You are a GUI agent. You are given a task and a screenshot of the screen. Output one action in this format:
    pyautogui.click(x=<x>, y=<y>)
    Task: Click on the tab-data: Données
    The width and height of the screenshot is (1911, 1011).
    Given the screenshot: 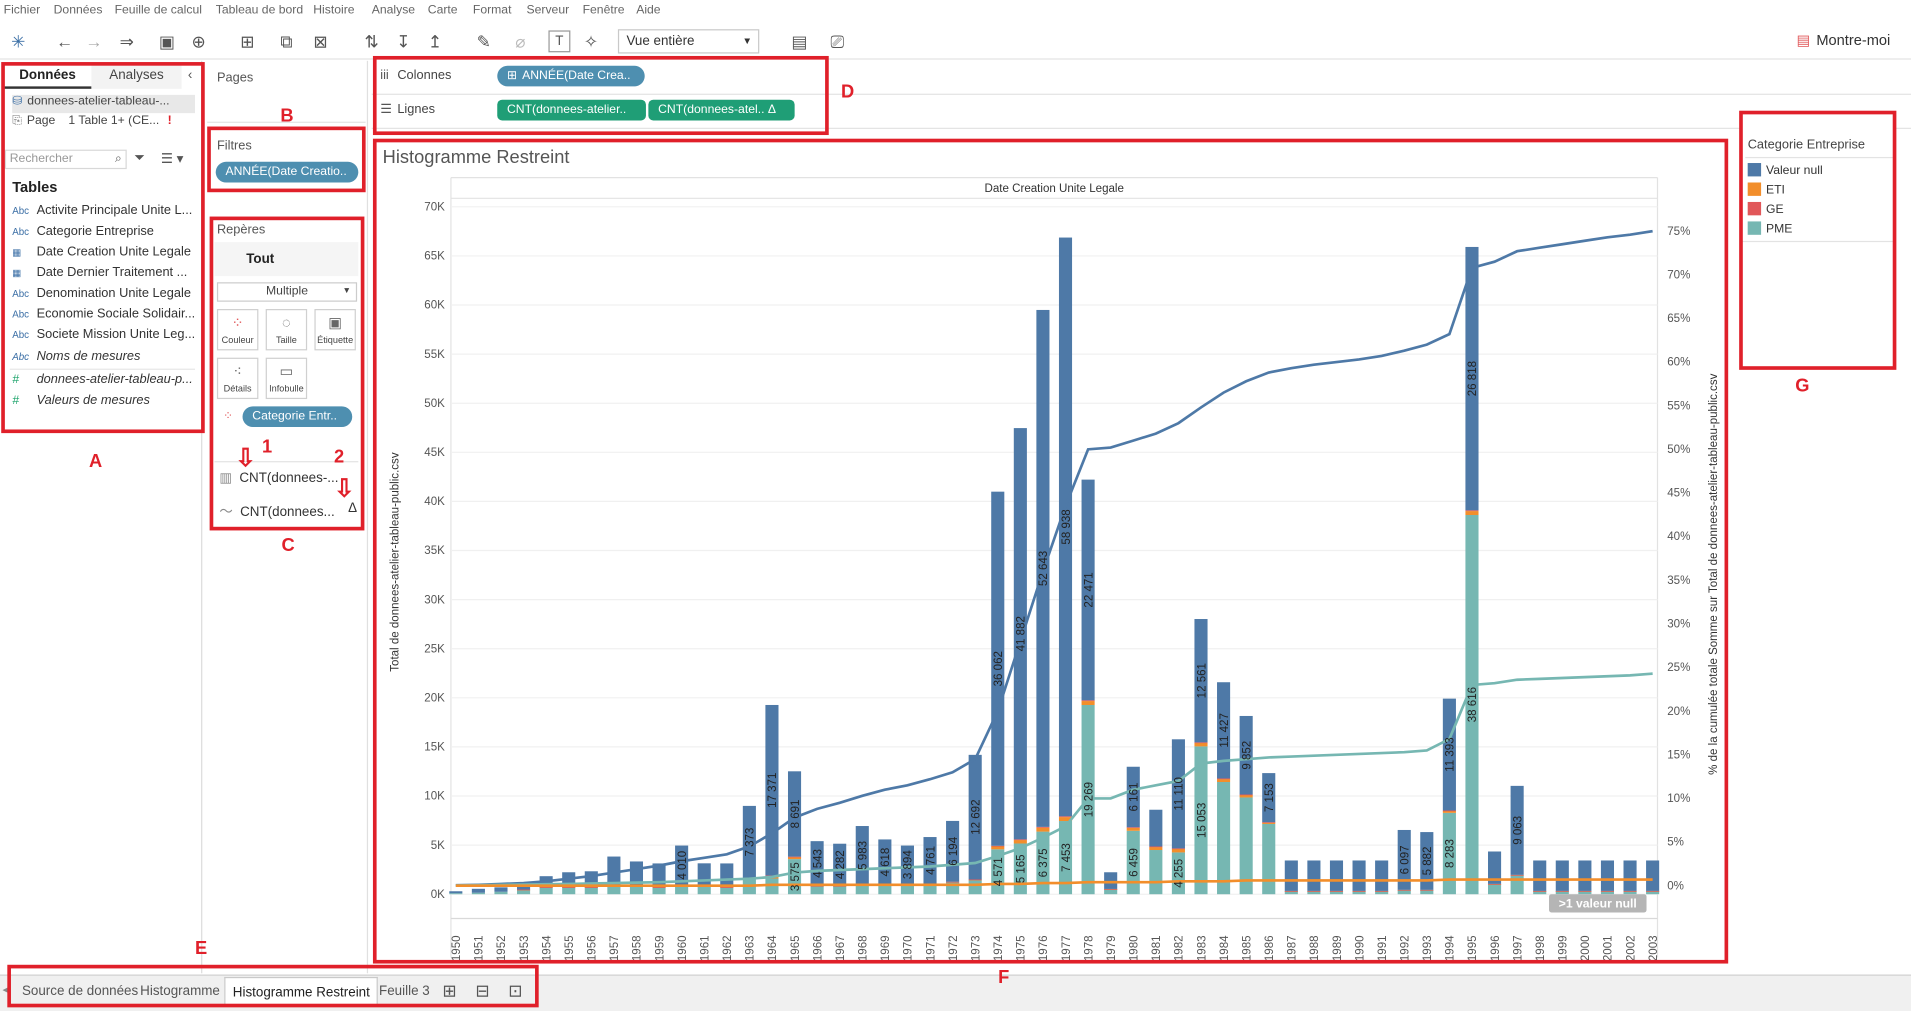 What is the action you would take?
    pyautogui.click(x=47, y=76)
    